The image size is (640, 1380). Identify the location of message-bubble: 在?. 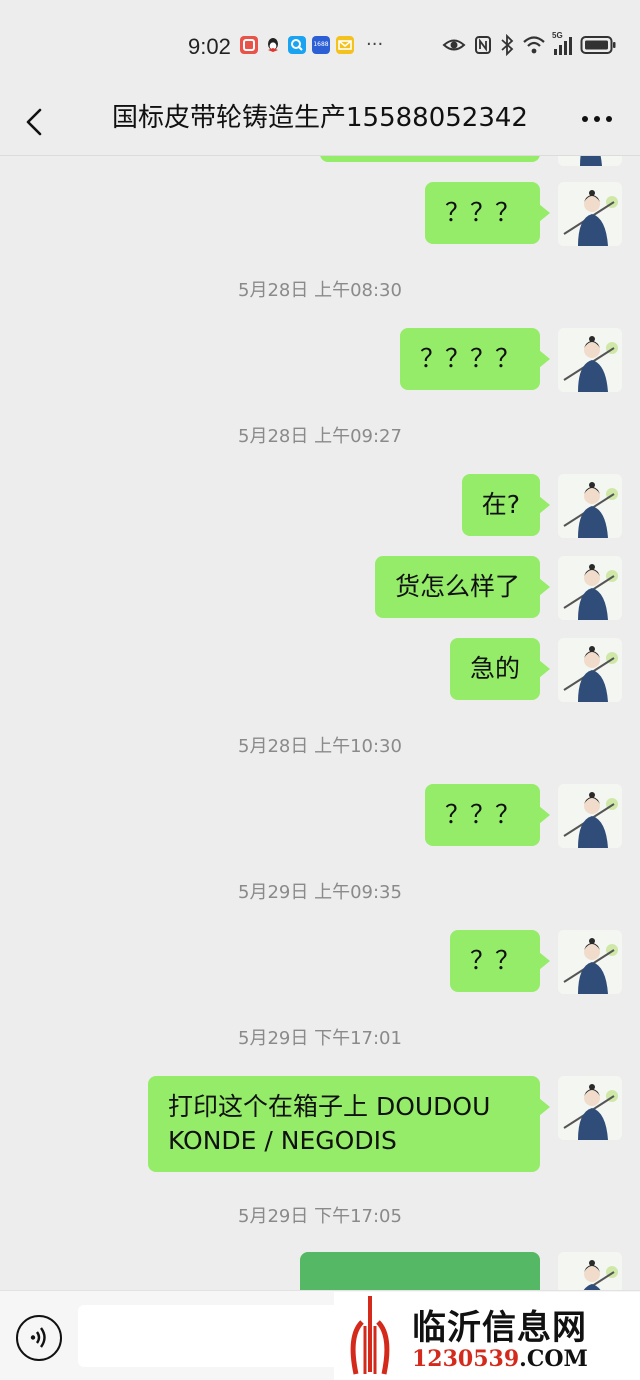
(506, 505).